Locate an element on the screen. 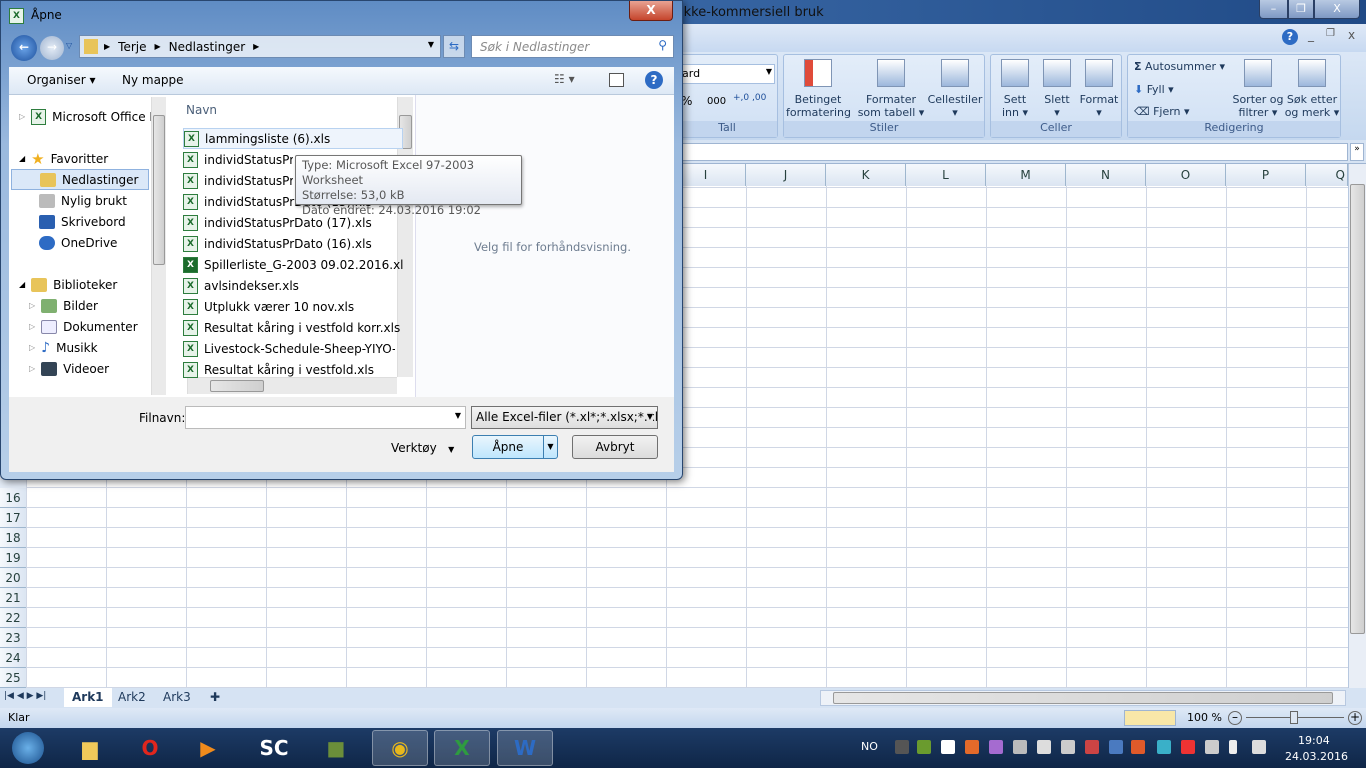  volume-icon is located at coordinates (1259, 747).